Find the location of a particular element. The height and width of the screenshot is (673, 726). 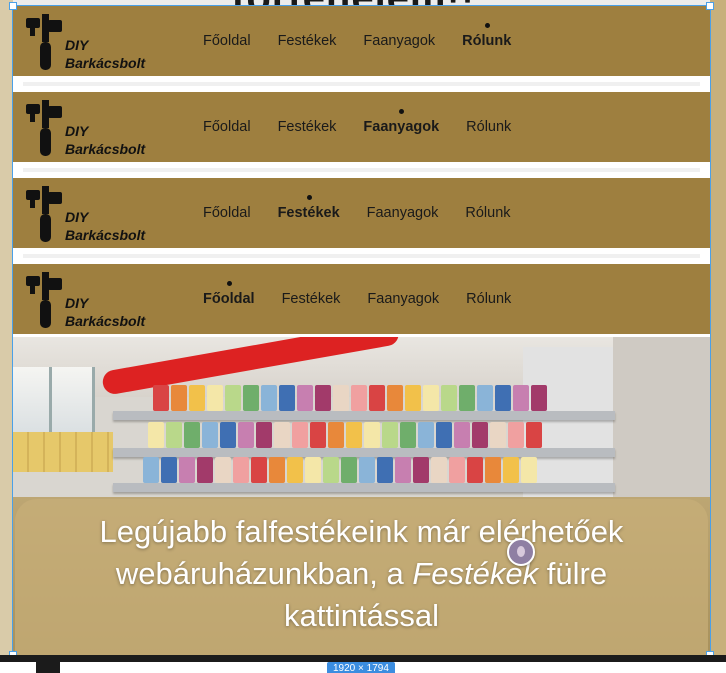

nav-item-label: Faanyagok is located at coordinates (399, 41).